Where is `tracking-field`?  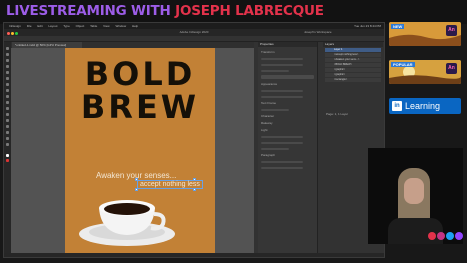
tracking-field is located at coordinates (275, 149).